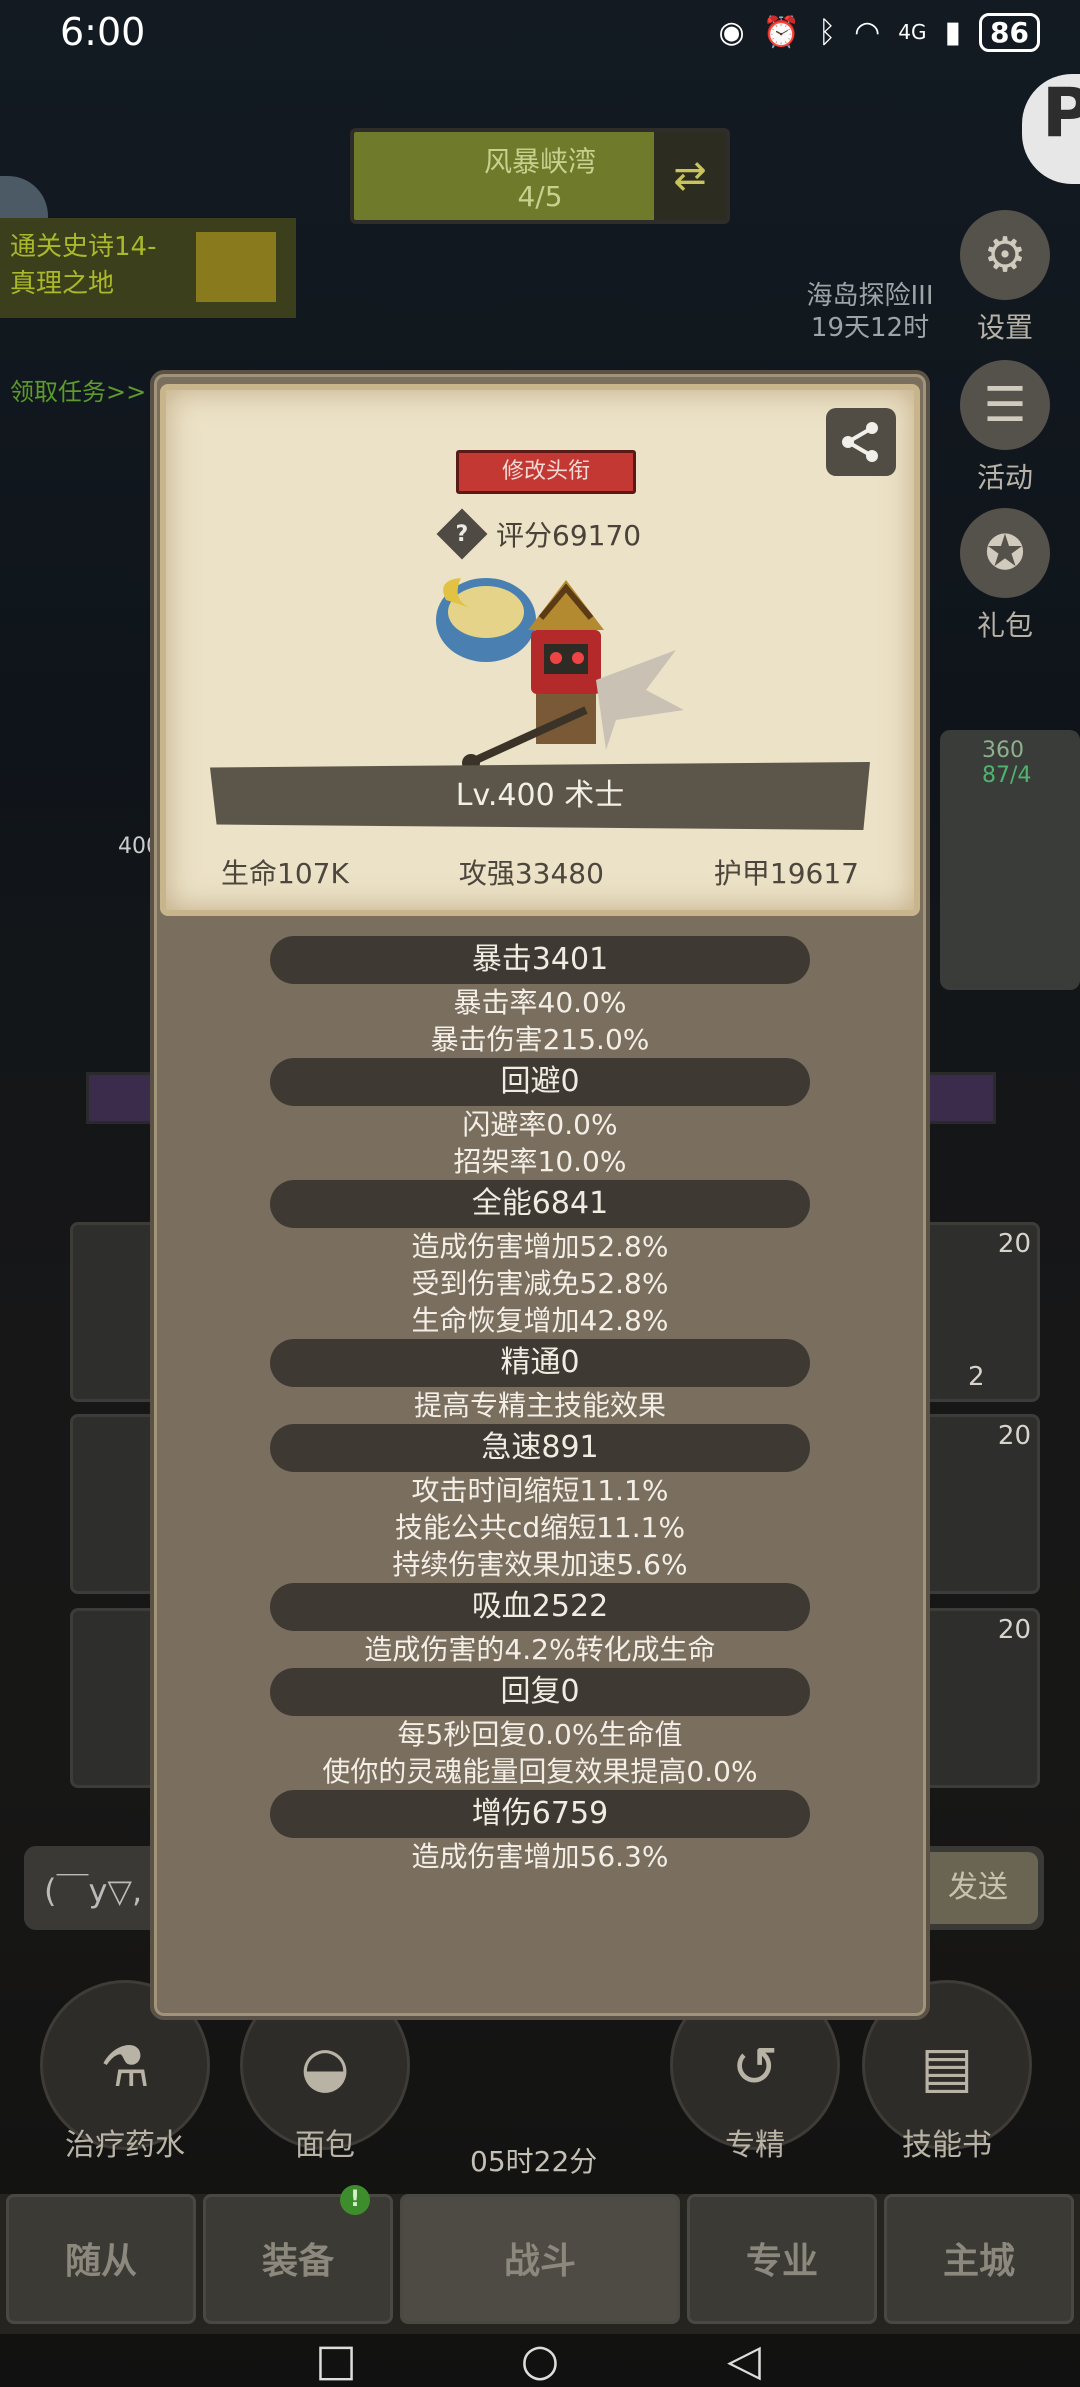 Image resolution: width=1080 pixels, height=2387 pixels. Describe the element at coordinates (298, 2254) in the screenshot. I see `tab-equipment: 装备!` at that location.